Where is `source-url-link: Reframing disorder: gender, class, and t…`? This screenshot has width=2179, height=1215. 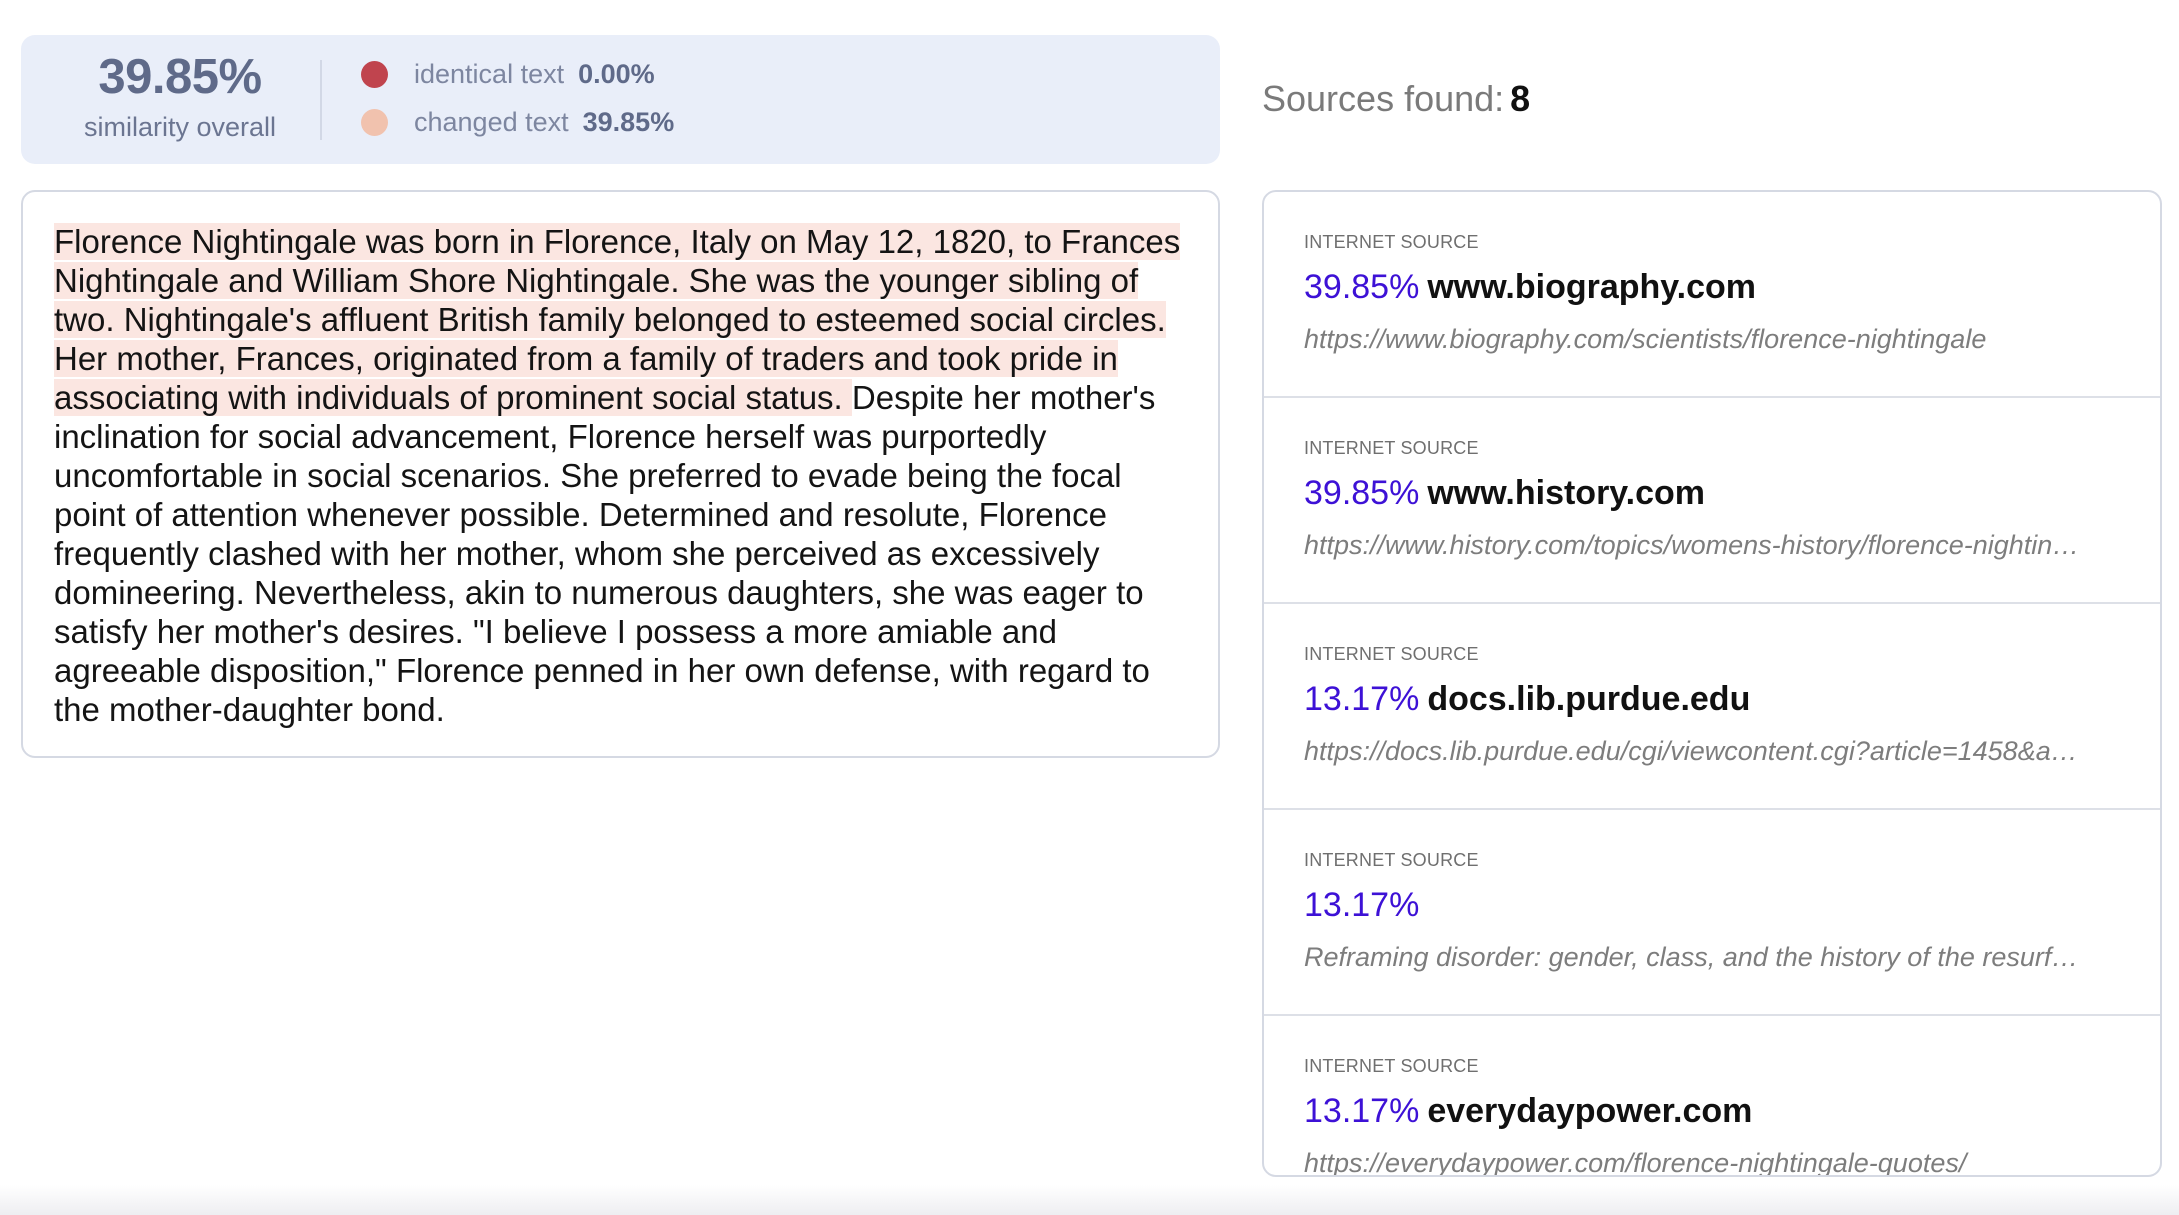 source-url-link: Reframing disorder: gender, class, and t… is located at coordinates (1714, 957).